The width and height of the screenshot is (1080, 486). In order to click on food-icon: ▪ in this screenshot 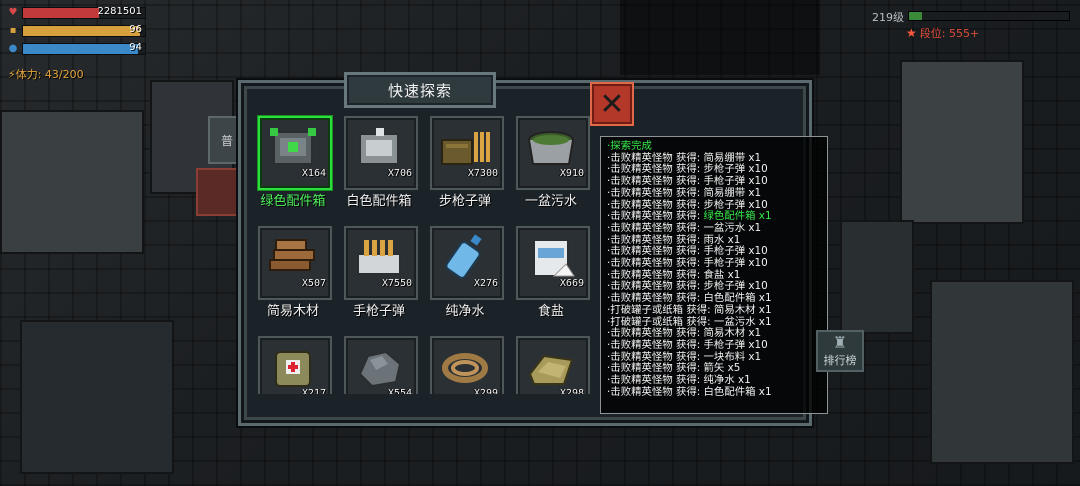, I will do `click(13, 30)`.